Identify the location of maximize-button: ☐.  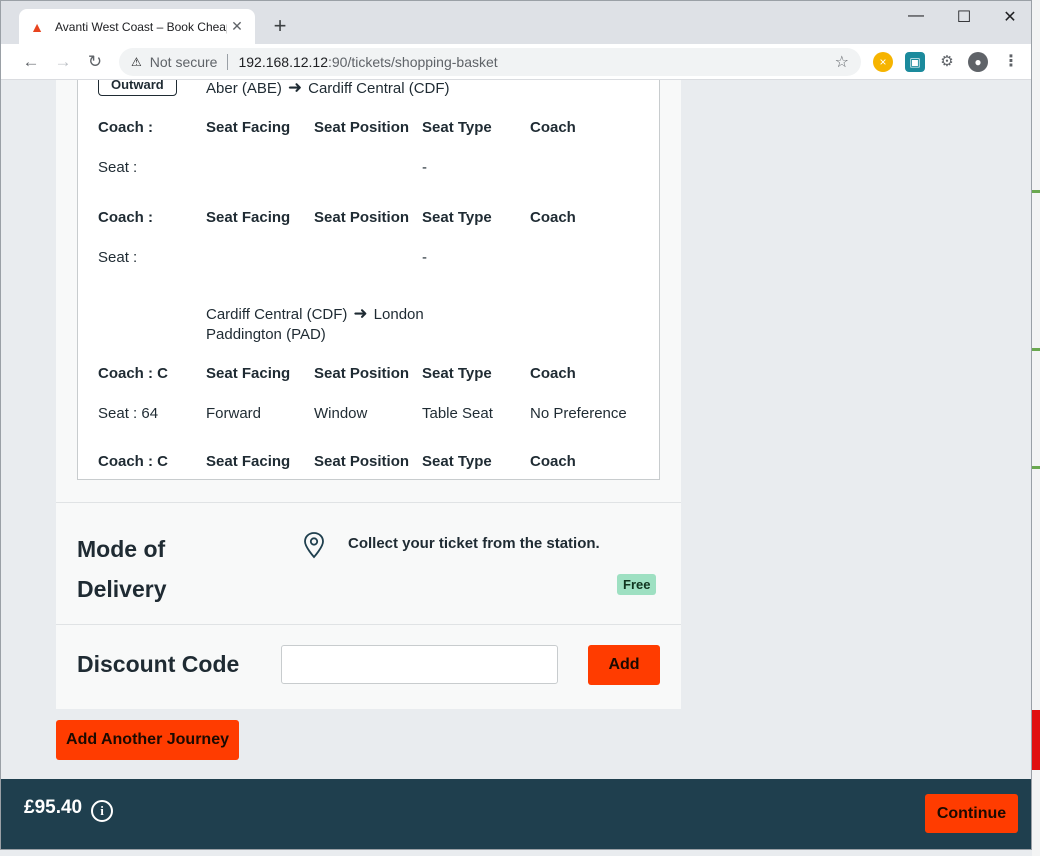
(964, 17).